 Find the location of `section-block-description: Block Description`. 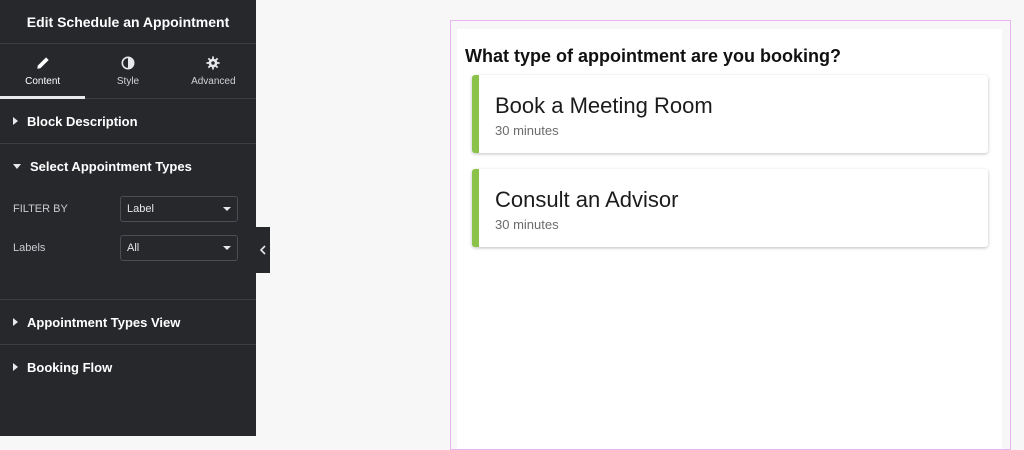

section-block-description: Block Description is located at coordinates (128, 121).